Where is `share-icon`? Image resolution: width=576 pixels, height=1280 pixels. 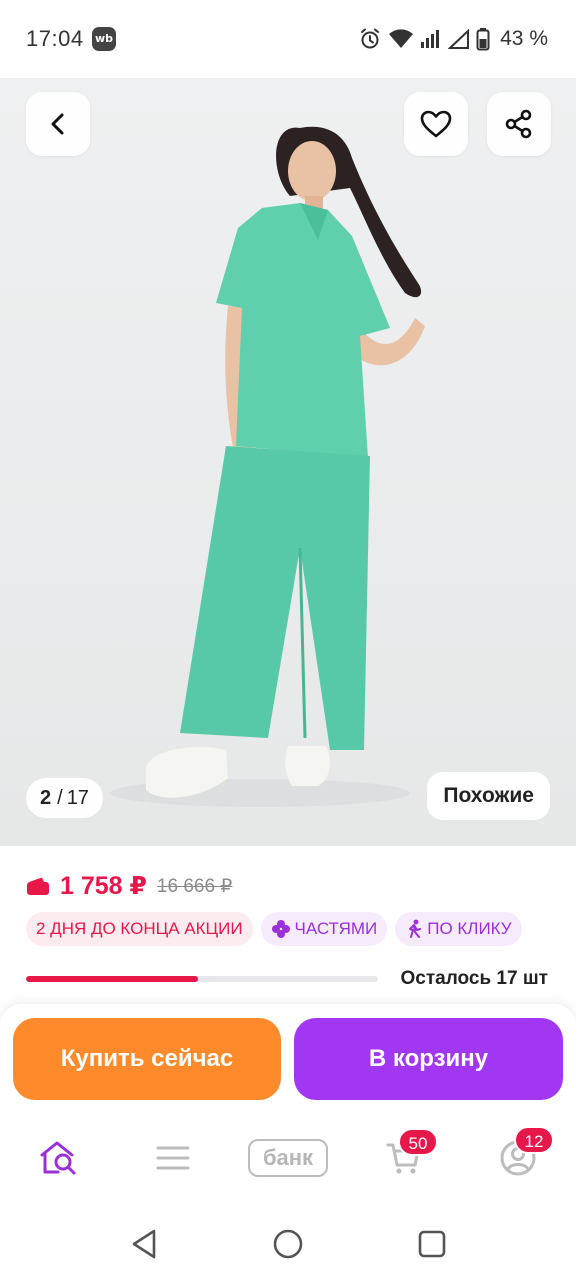 share-icon is located at coordinates (518, 124).